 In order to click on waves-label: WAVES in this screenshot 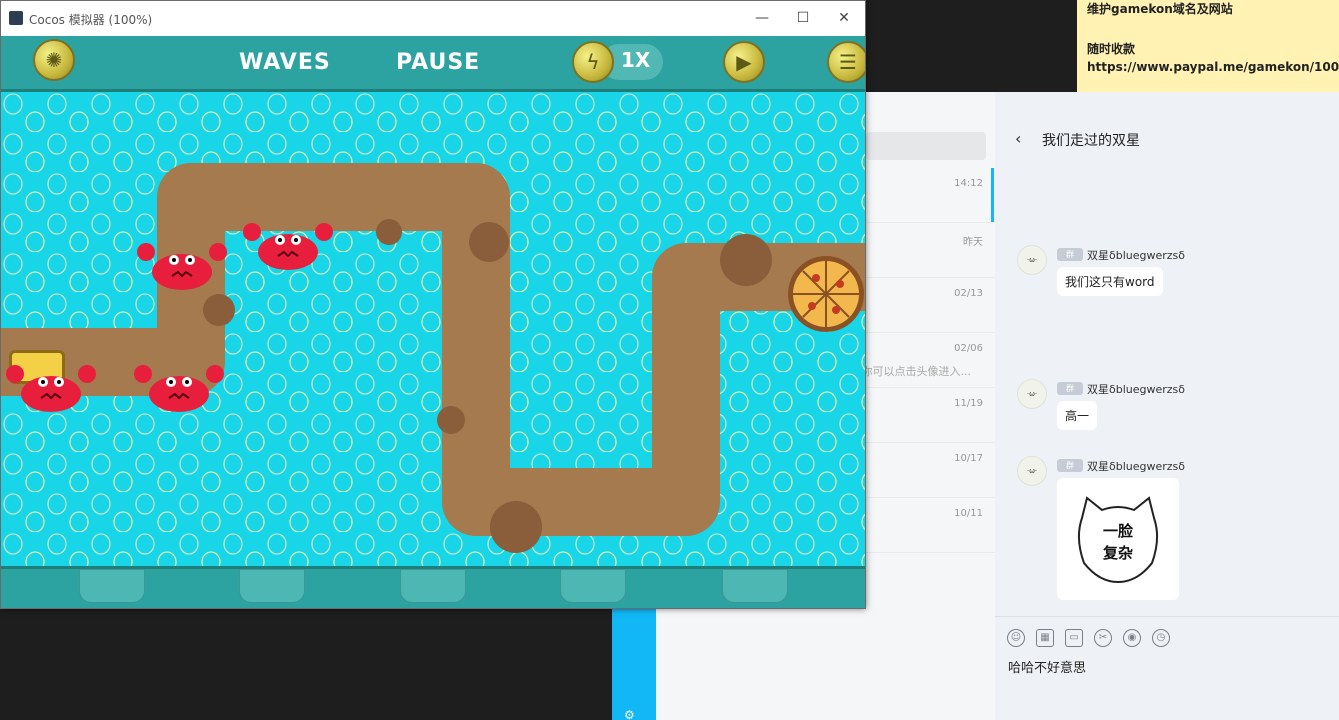, I will do `click(285, 62)`.